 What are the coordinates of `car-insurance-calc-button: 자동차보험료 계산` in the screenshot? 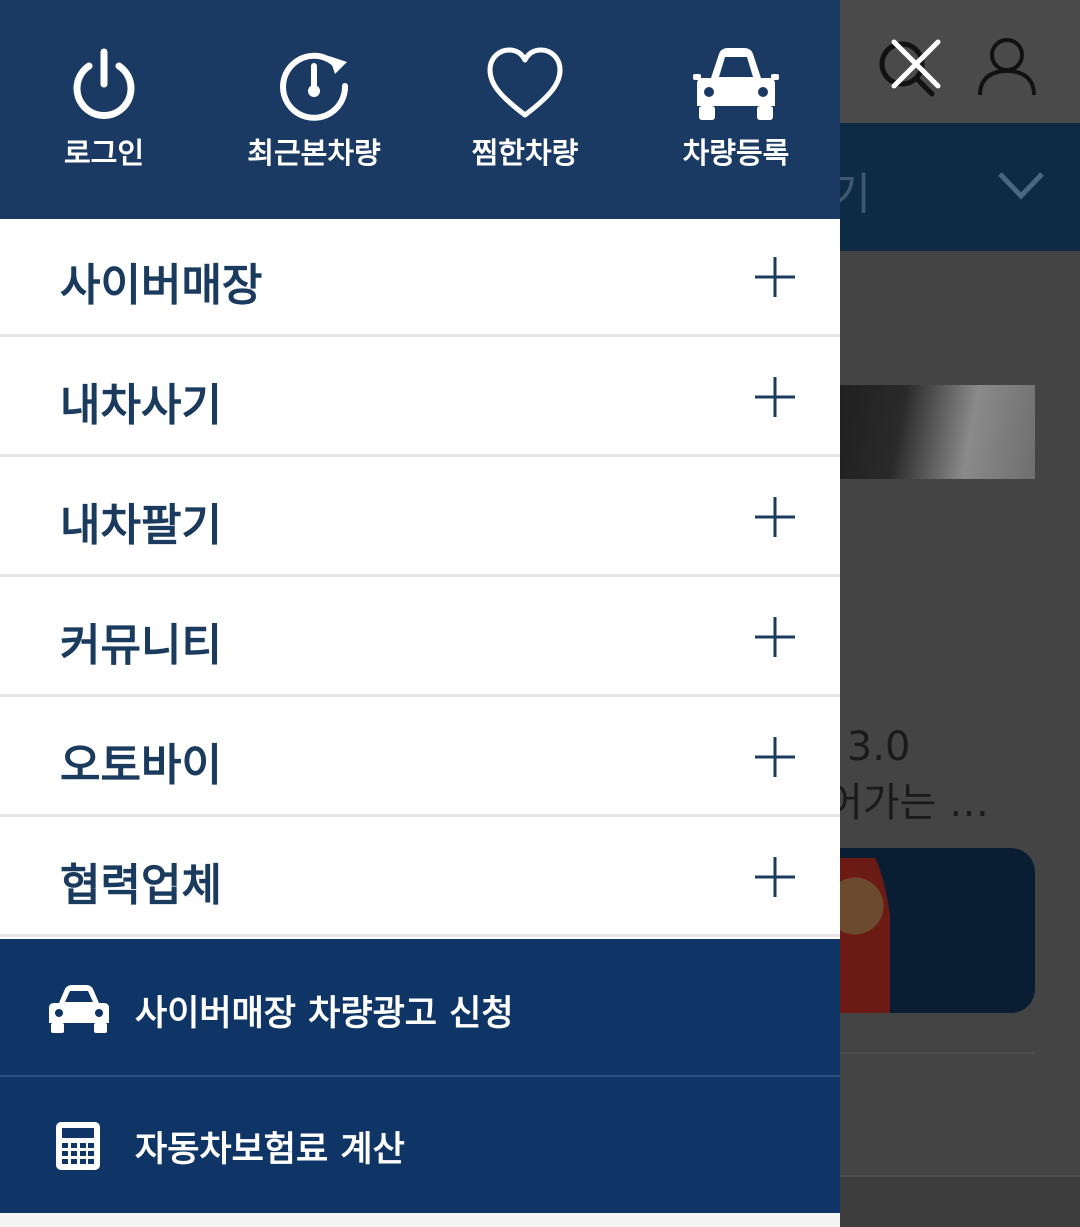 It's located at (420, 1145).